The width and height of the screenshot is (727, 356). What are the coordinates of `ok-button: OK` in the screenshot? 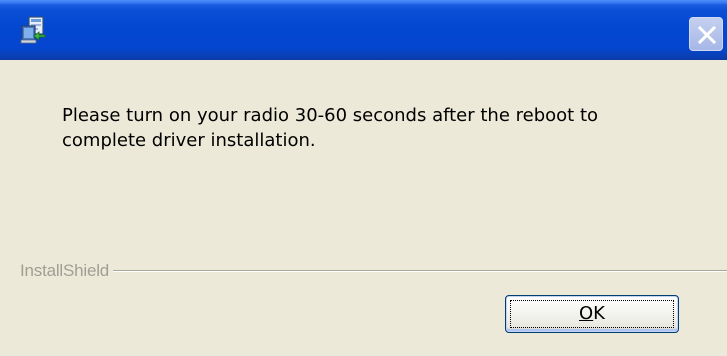 It's located at (592, 314).